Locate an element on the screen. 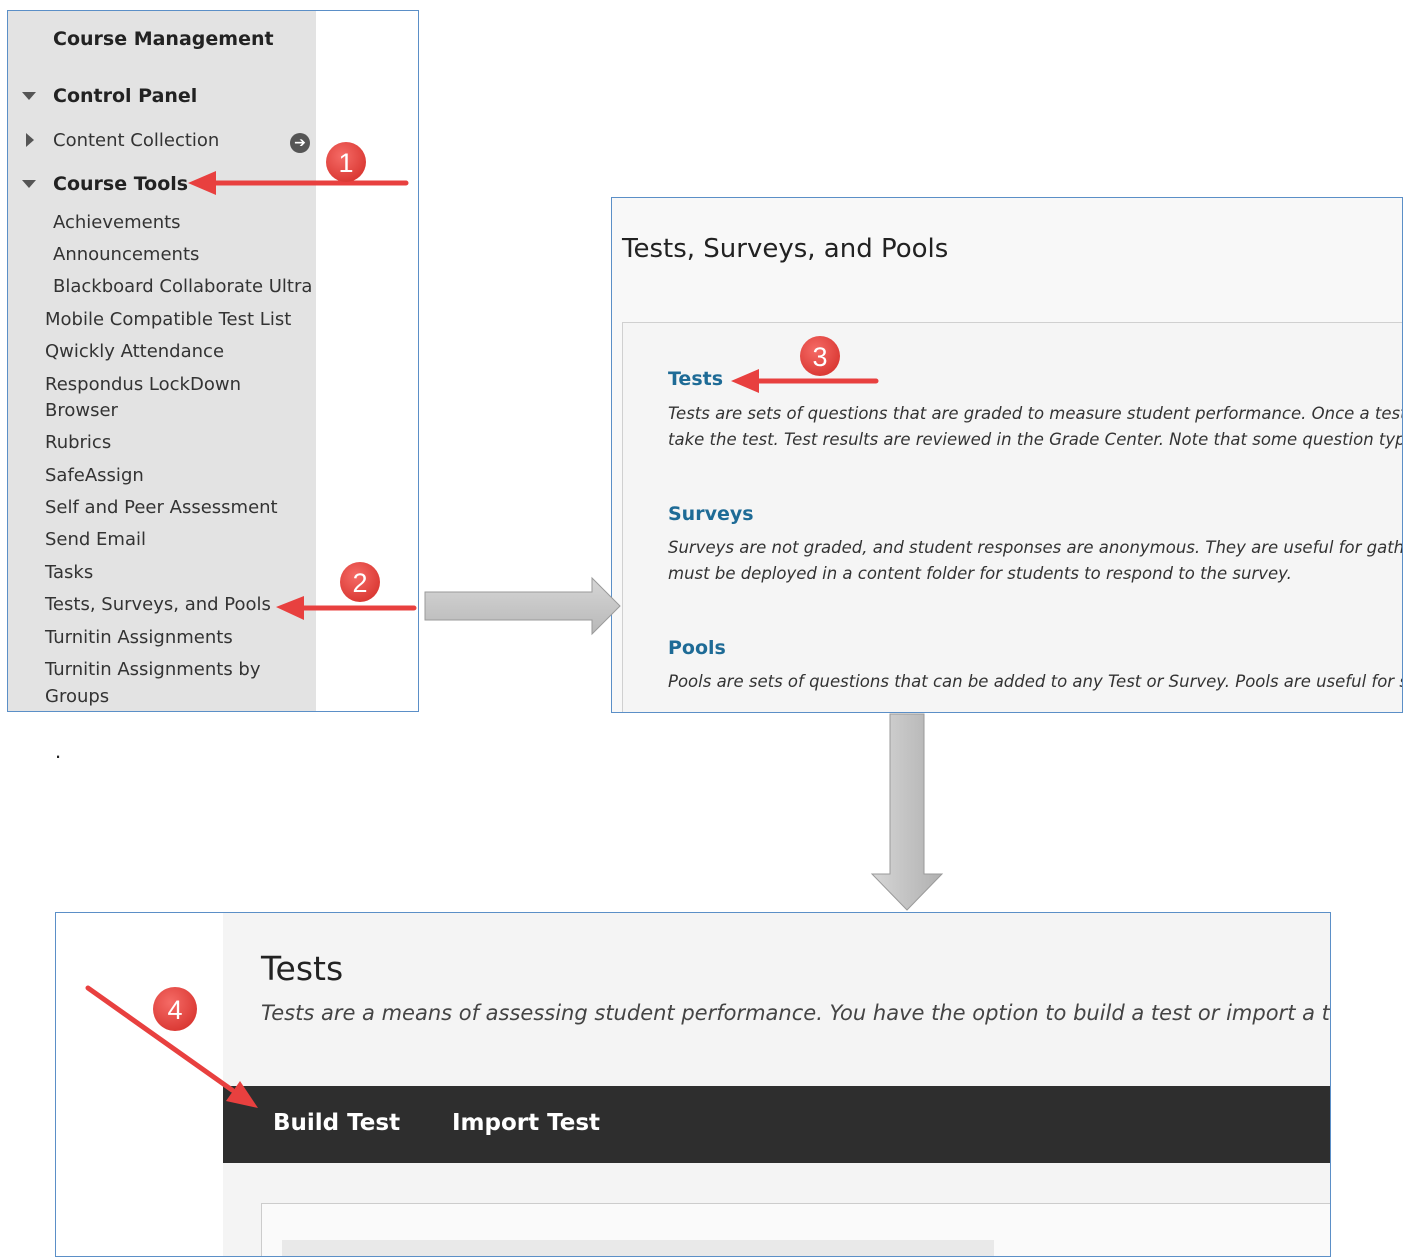  menu-item-rubrics: Rubrics is located at coordinates (78, 443).